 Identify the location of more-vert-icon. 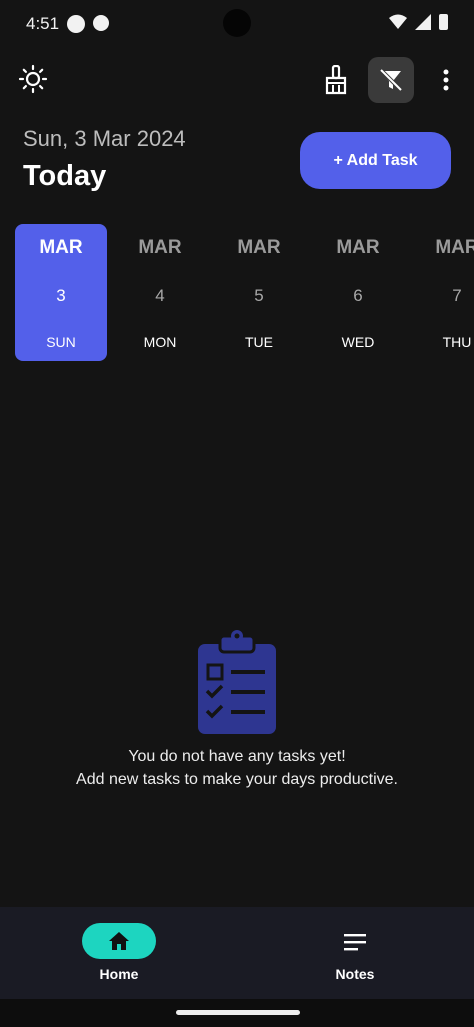
(446, 80).